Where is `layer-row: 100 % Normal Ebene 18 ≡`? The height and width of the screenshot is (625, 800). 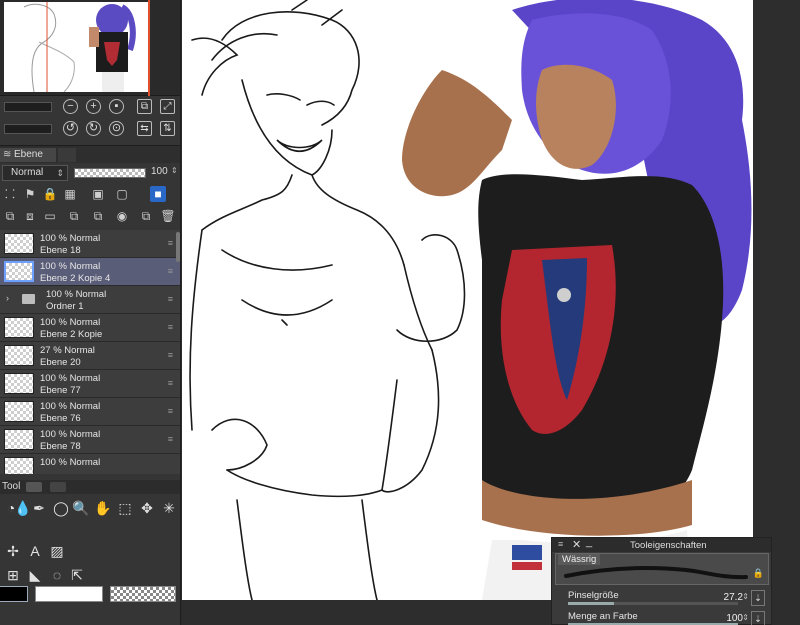 layer-row: 100 % Normal Ebene 18 ≡ is located at coordinates (90, 244).